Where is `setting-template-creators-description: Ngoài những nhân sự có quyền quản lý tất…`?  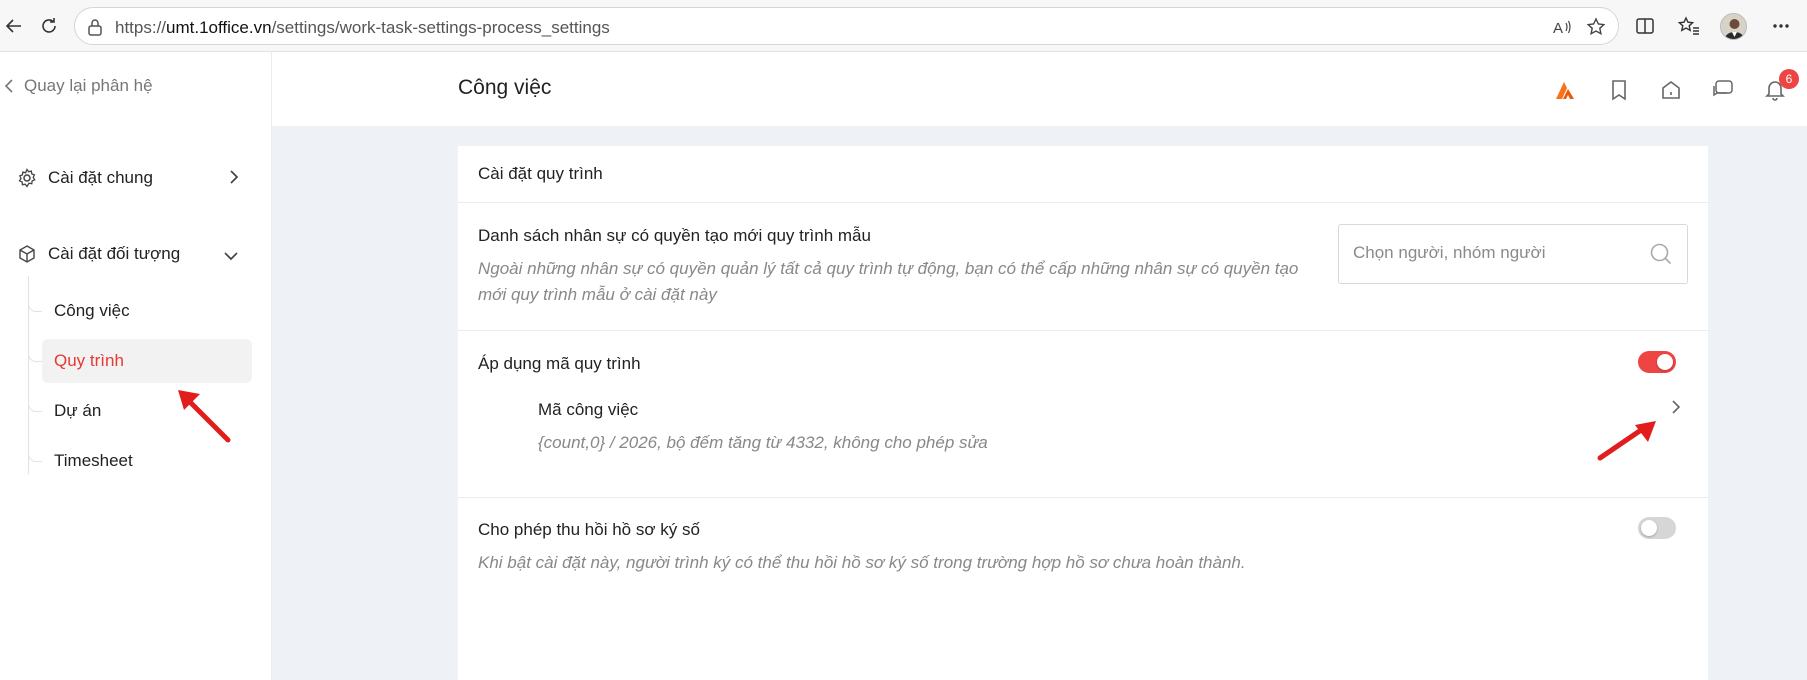 setting-template-creators-description: Ngoài những nhân sự có quyền quản lý tất… is located at coordinates (898, 282).